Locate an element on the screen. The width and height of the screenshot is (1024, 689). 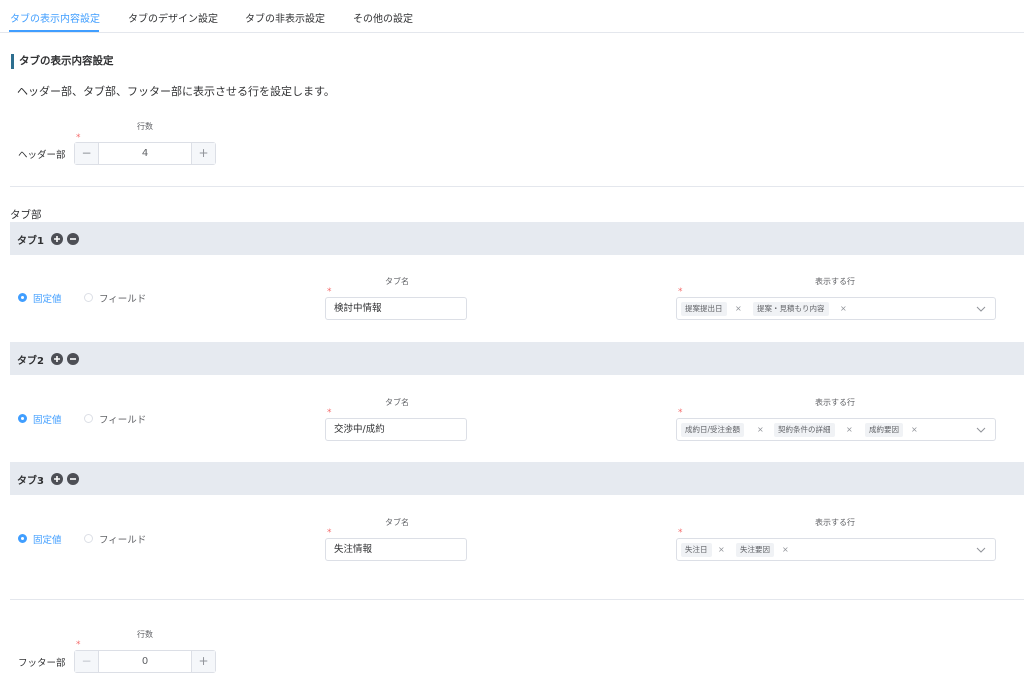
tab-item-label: タブ2 is located at coordinates (30, 361).